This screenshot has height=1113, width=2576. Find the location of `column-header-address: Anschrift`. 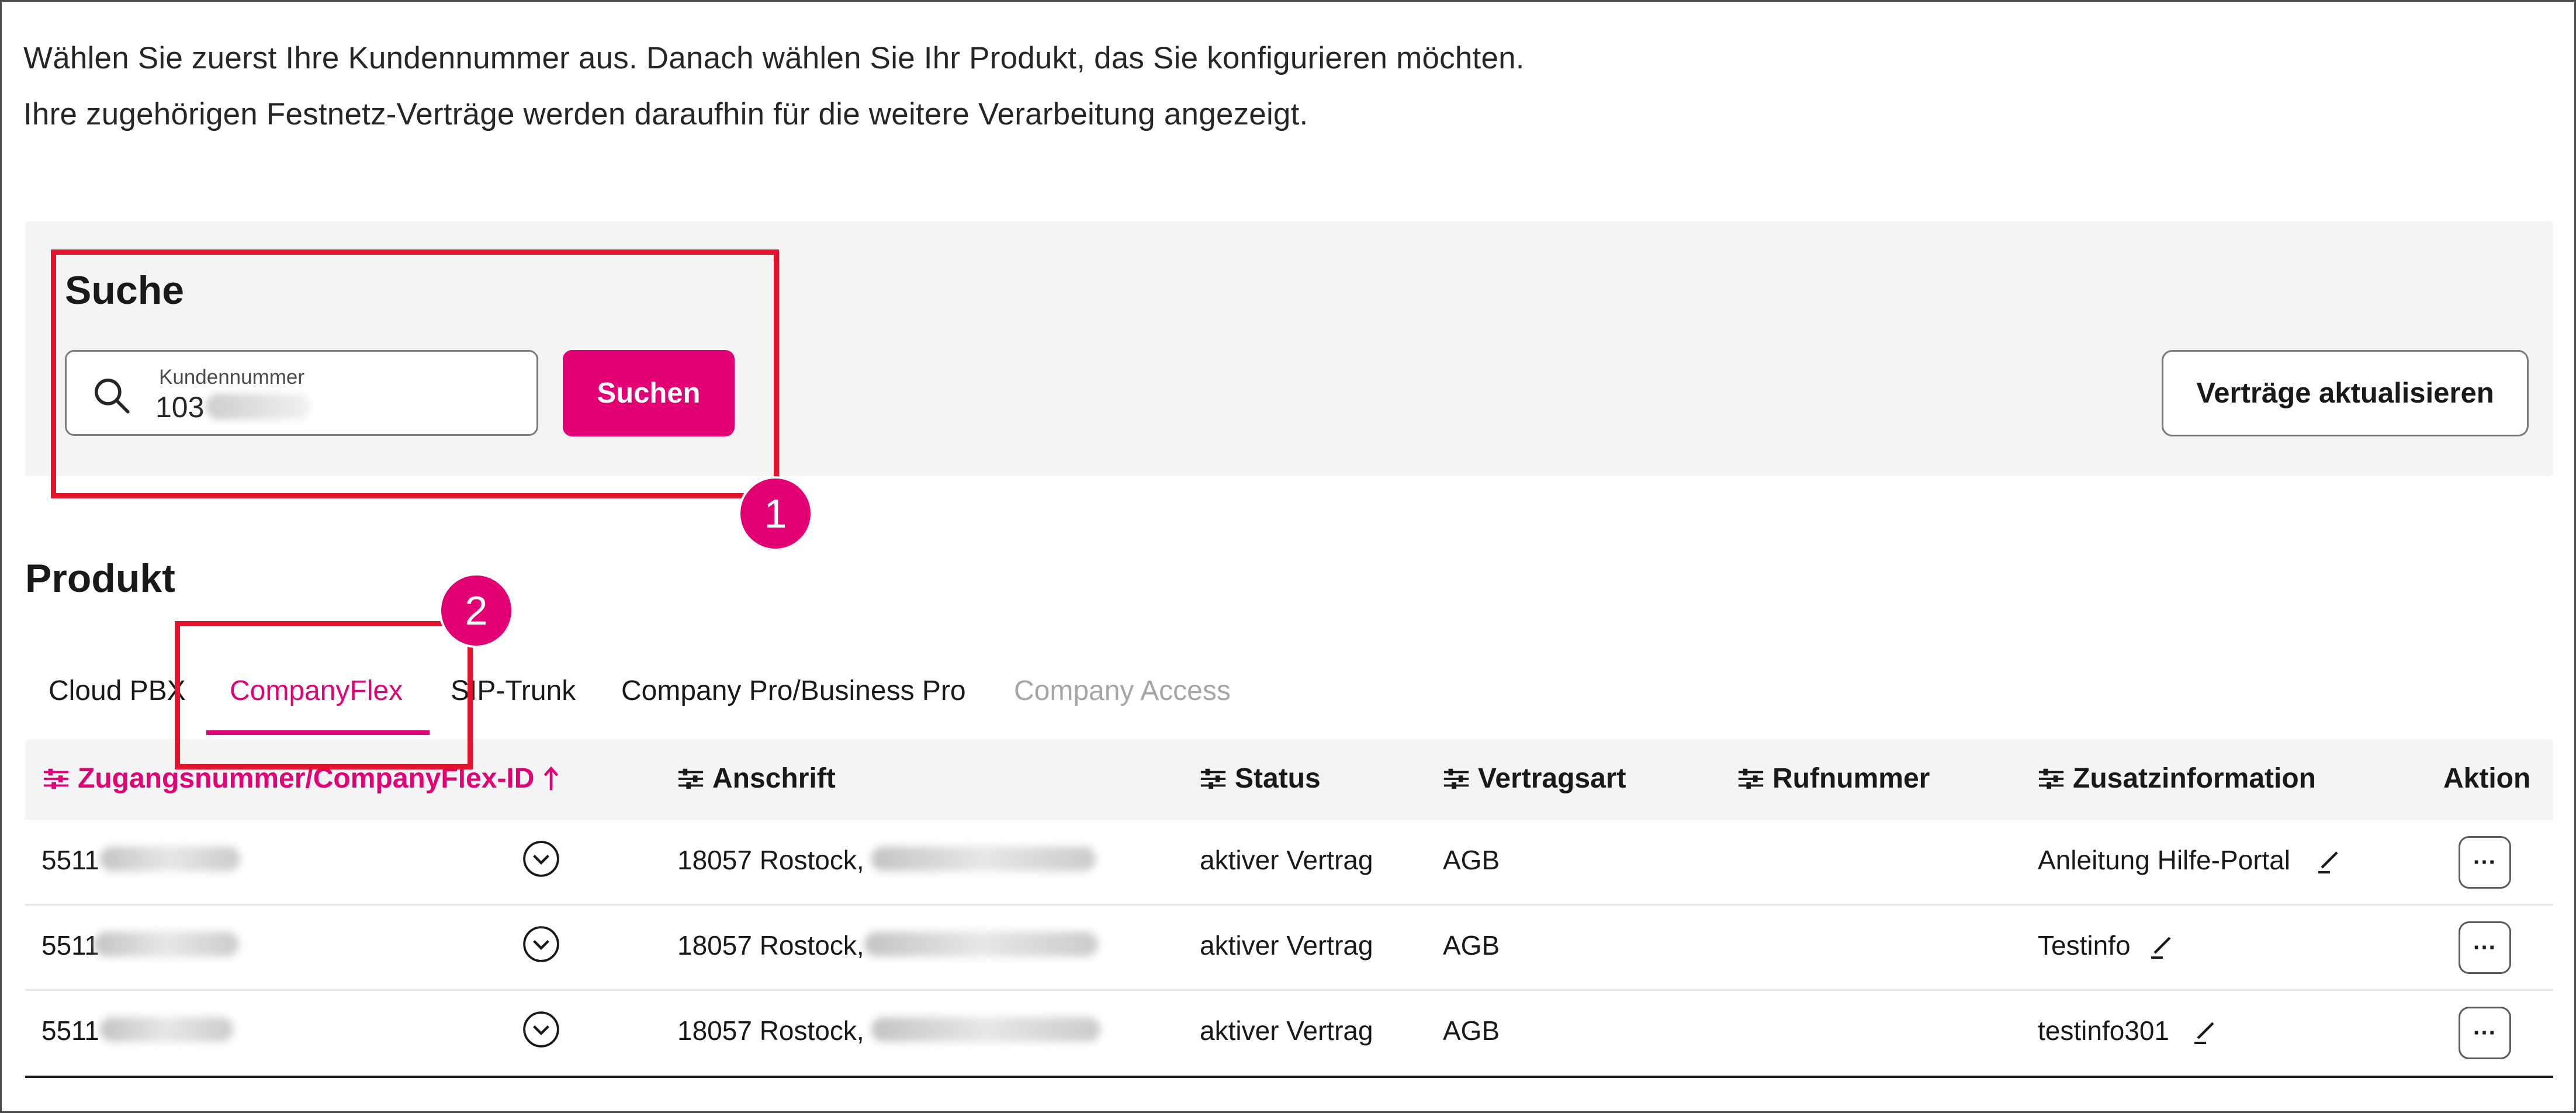

column-header-address: Anschrift is located at coordinates (757, 778).